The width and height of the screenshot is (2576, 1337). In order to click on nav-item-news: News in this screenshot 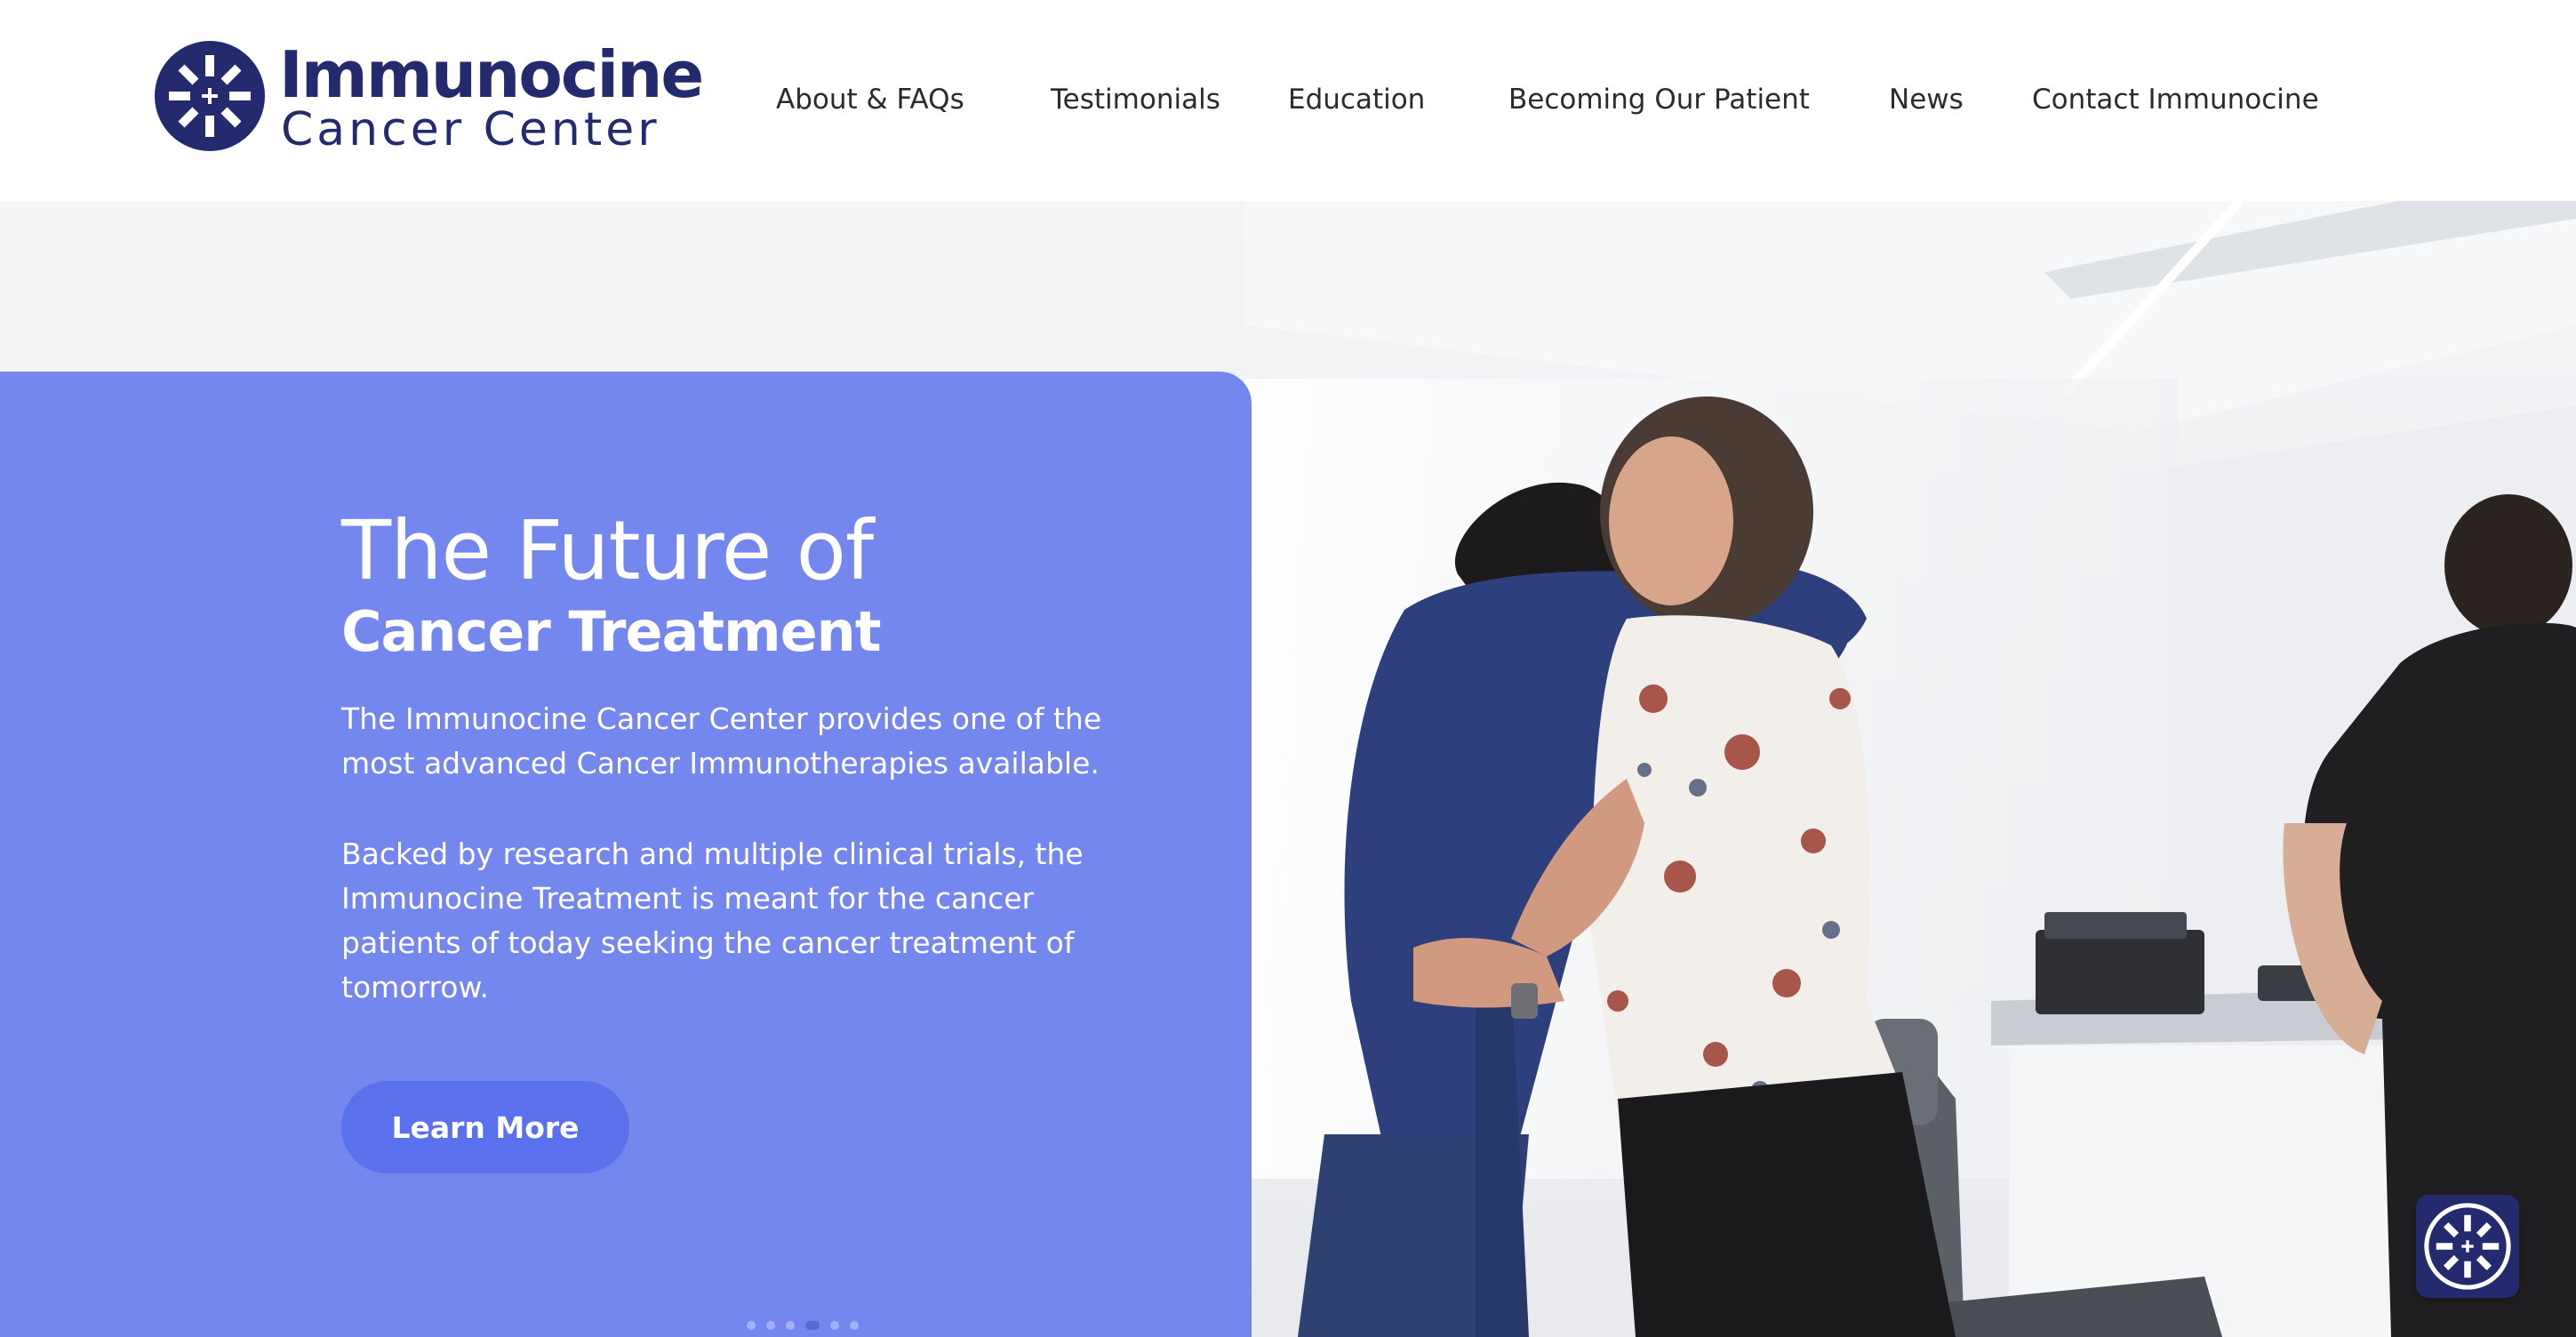, I will do `click(1926, 100)`.